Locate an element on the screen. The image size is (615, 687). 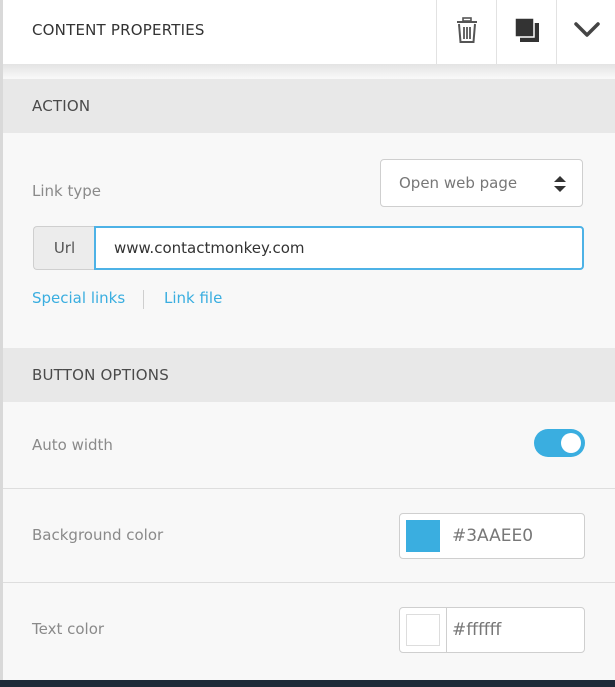
link-file-link: Link file is located at coordinates (193, 298).